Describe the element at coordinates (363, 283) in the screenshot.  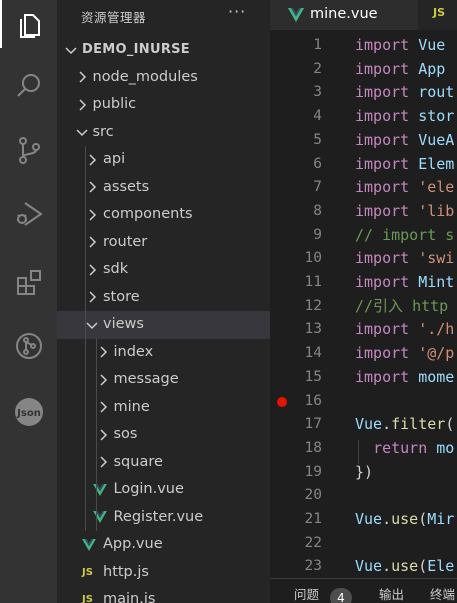
I see `code-line: 11 import Mint` at that location.